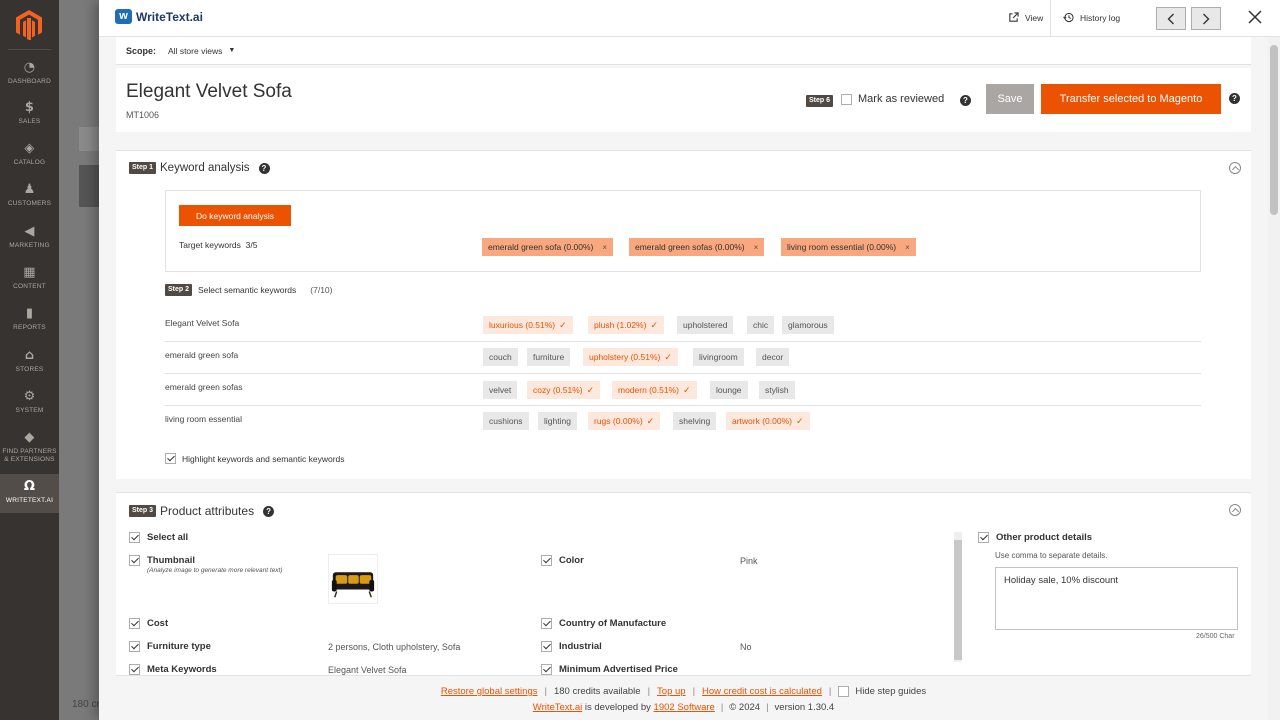  I want to click on target-keyword-chip: emerald green sofas (0.00%) ×, so click(697, 247).